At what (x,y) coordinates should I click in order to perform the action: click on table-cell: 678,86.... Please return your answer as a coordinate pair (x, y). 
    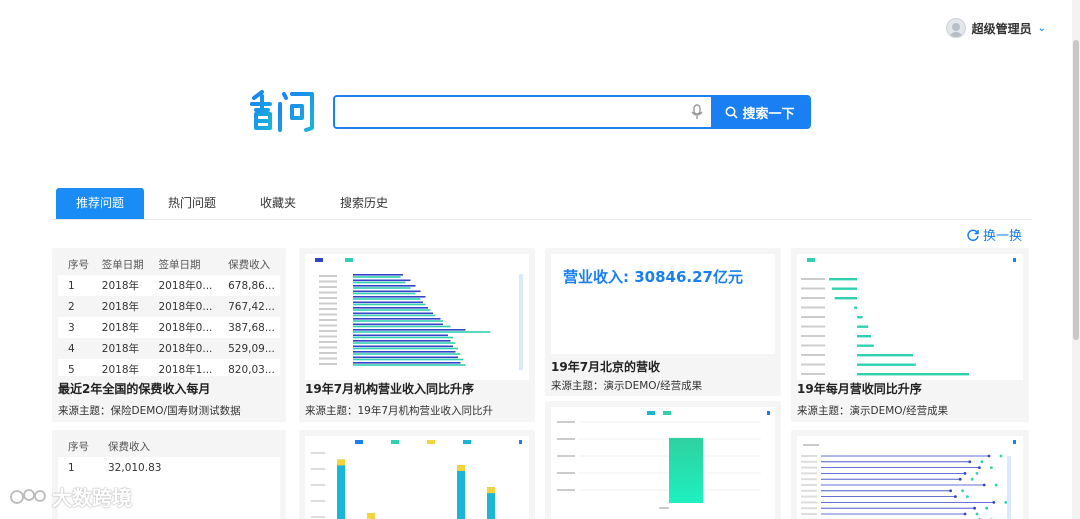
    Looking at the image, I should click on (251, 285).